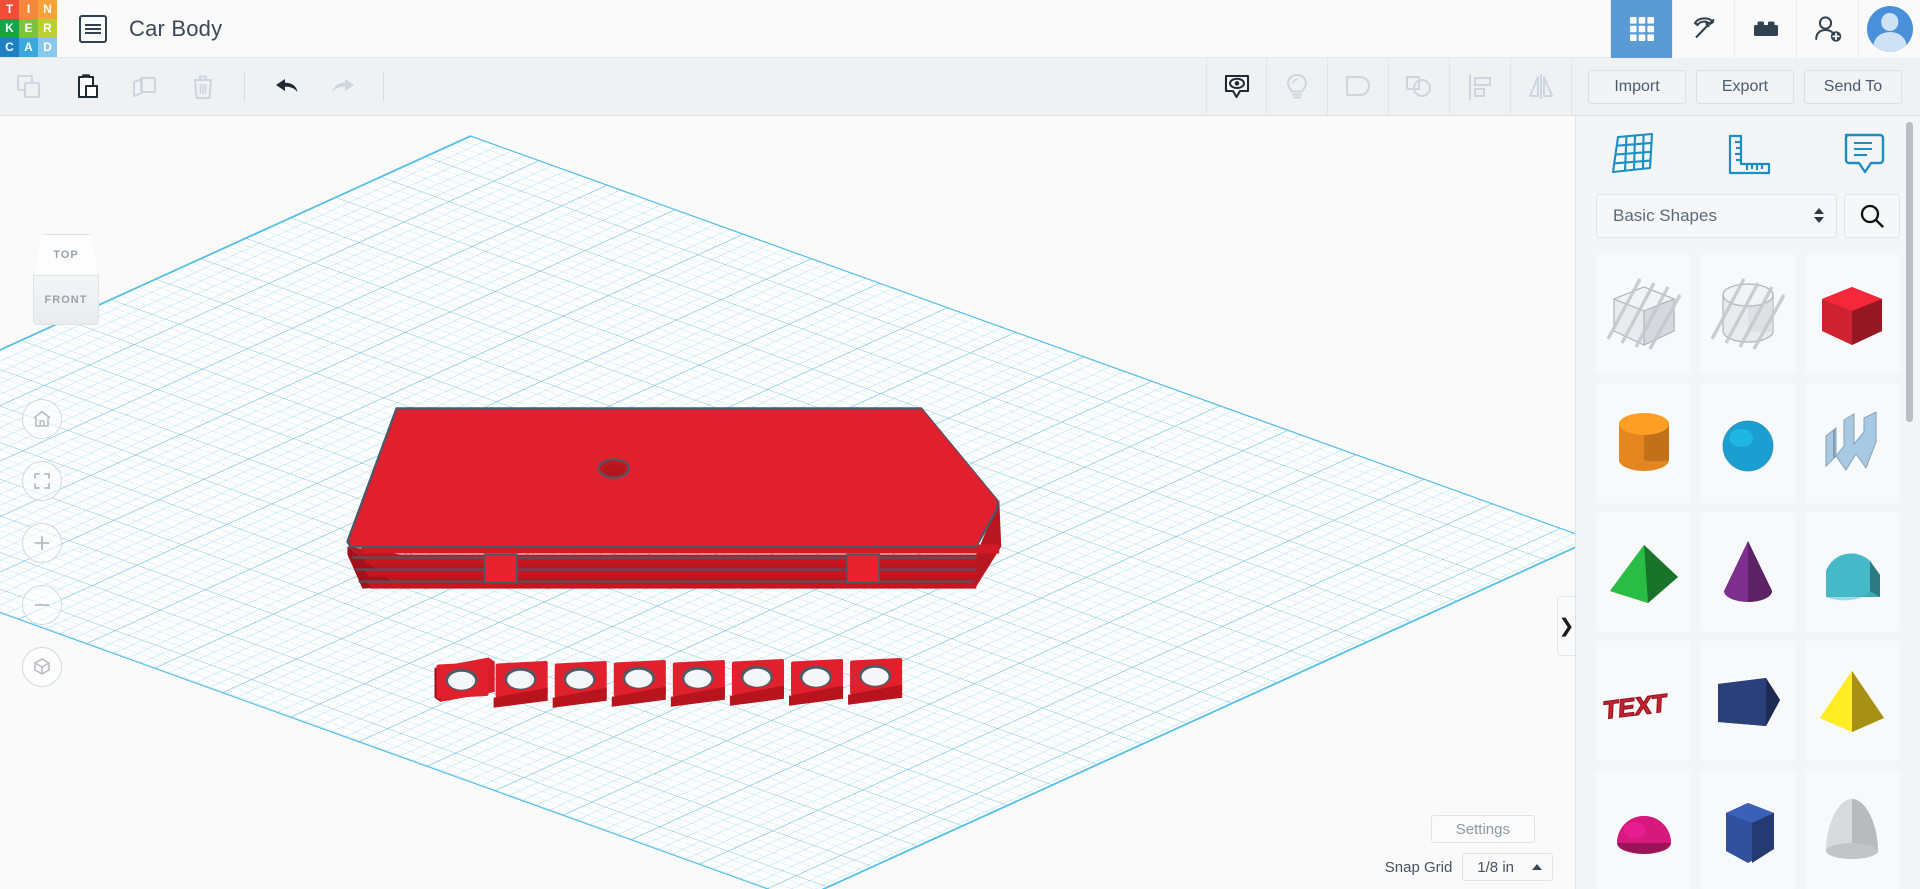 The image size is (1920, 889). I want to click on note-tab, so click(1862, 155).